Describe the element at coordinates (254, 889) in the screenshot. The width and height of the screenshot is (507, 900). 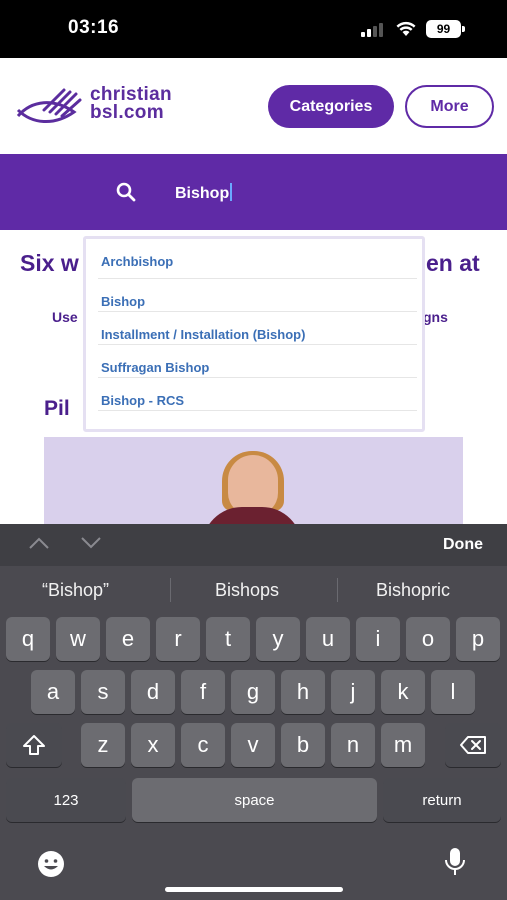
I see `home-indicator` at that location.